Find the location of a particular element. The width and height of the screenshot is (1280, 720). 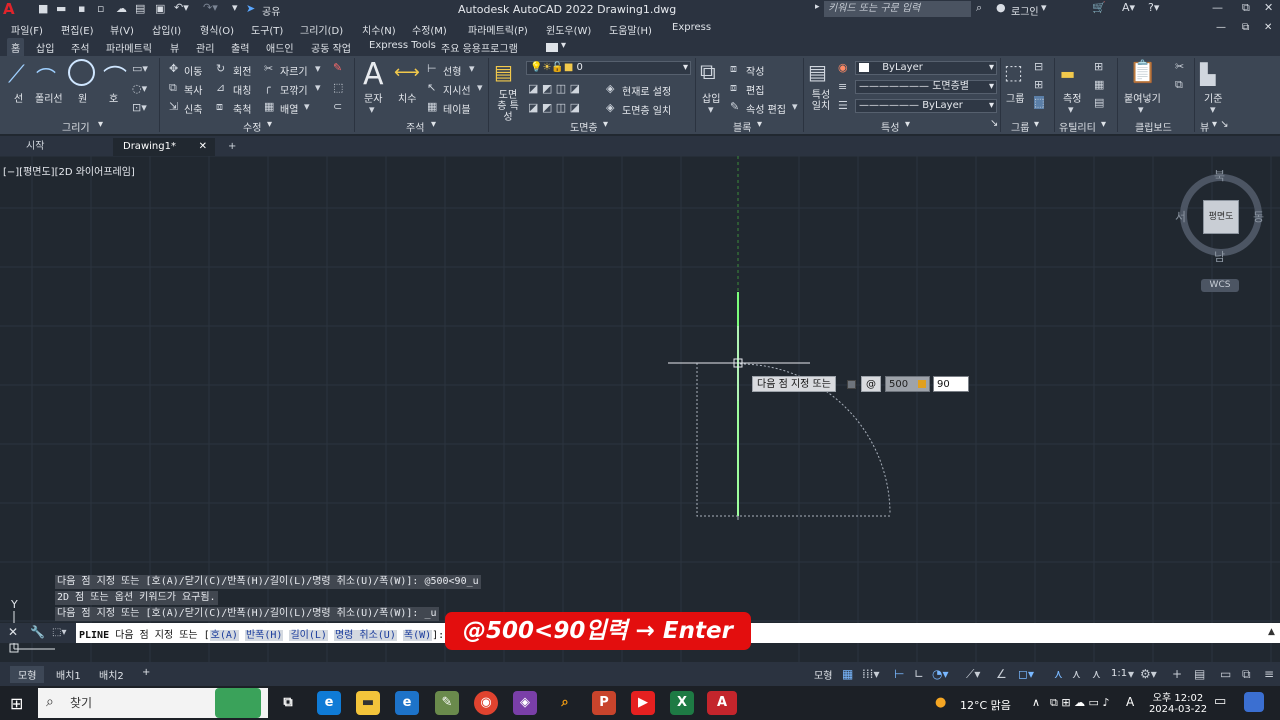

app-icon-purple: ◈ is located at coordinates (525, 703).